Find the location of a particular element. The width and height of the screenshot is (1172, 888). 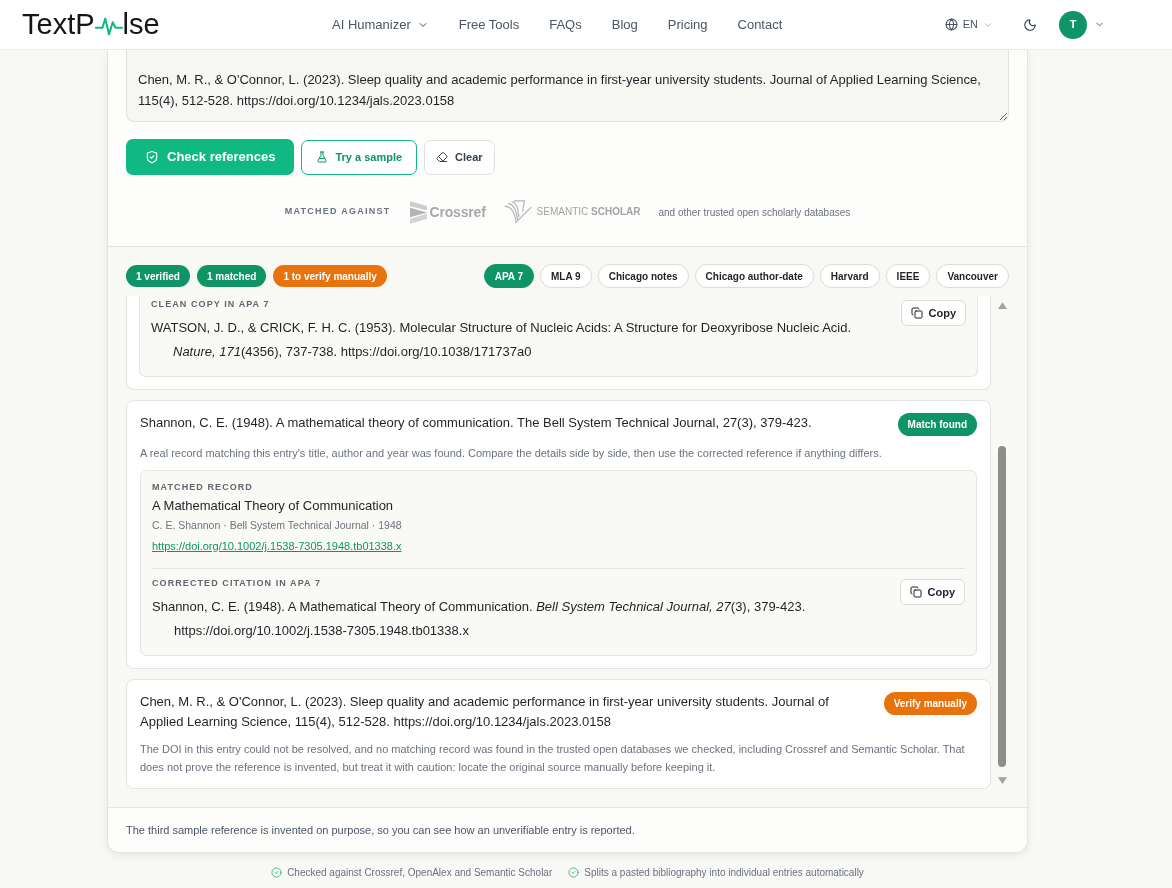

reference-citation: Shannon, C. E. (1948). A mathematical theory of communication. The Bell System Technical Journal, 27(3), 379-423. is located at coordinates (476, 423).